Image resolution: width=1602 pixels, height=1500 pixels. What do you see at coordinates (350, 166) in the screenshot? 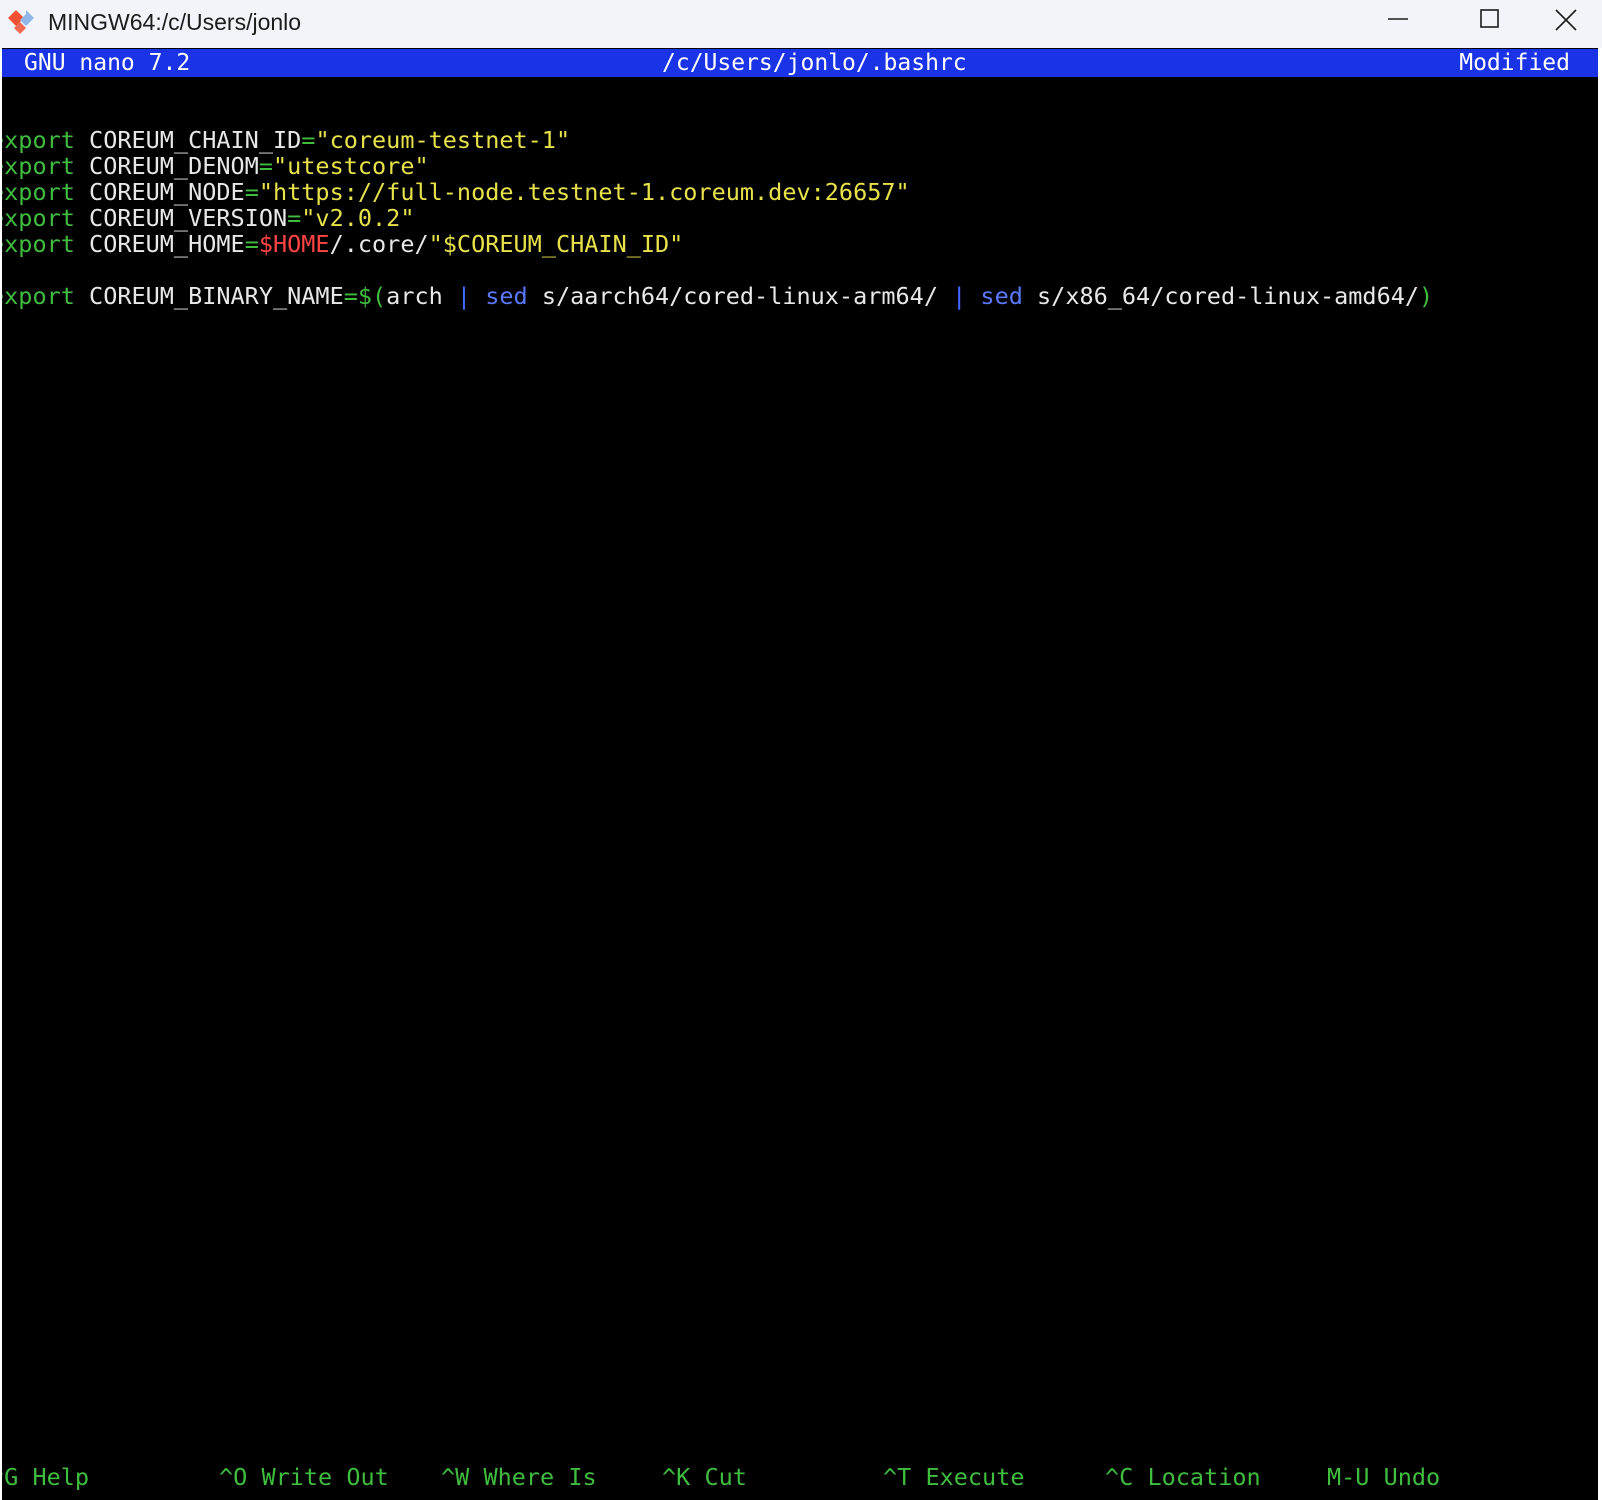
I see `string-value: "utestcore"` at bounding box center [350, 166].